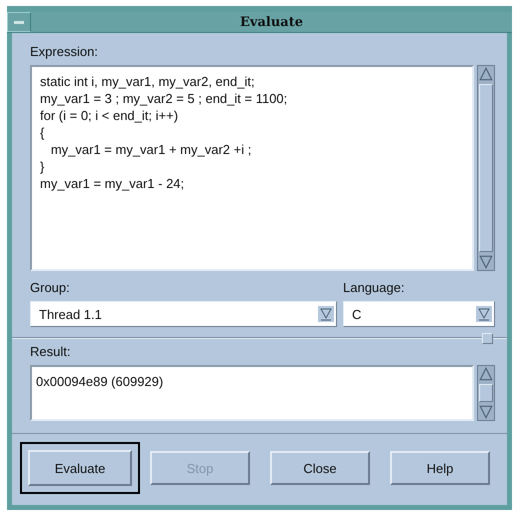  I want to click on pane-sash-handle, so click(487, 338).